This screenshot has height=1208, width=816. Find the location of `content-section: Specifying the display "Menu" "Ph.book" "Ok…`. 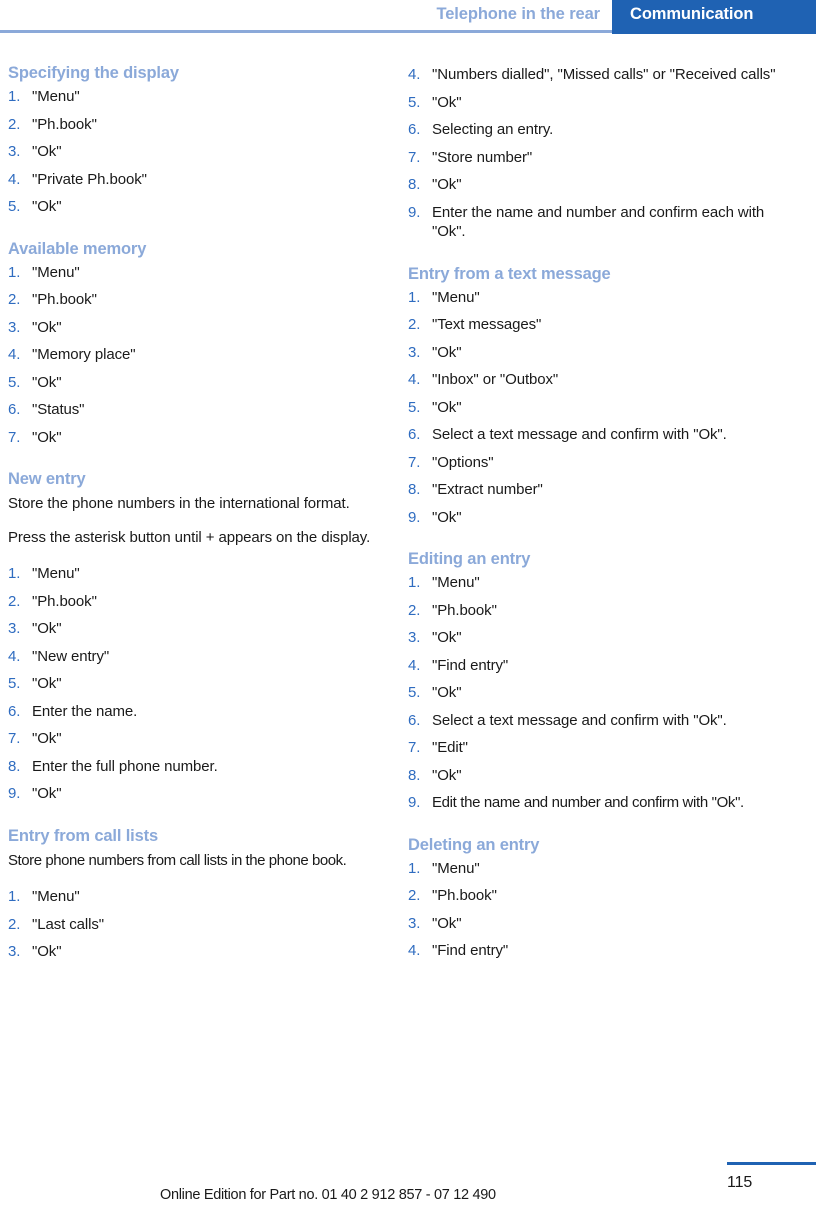

content-section: Specifying the display "Menu" "Ph.book" "Ok… is located at coordinates (196, 139).